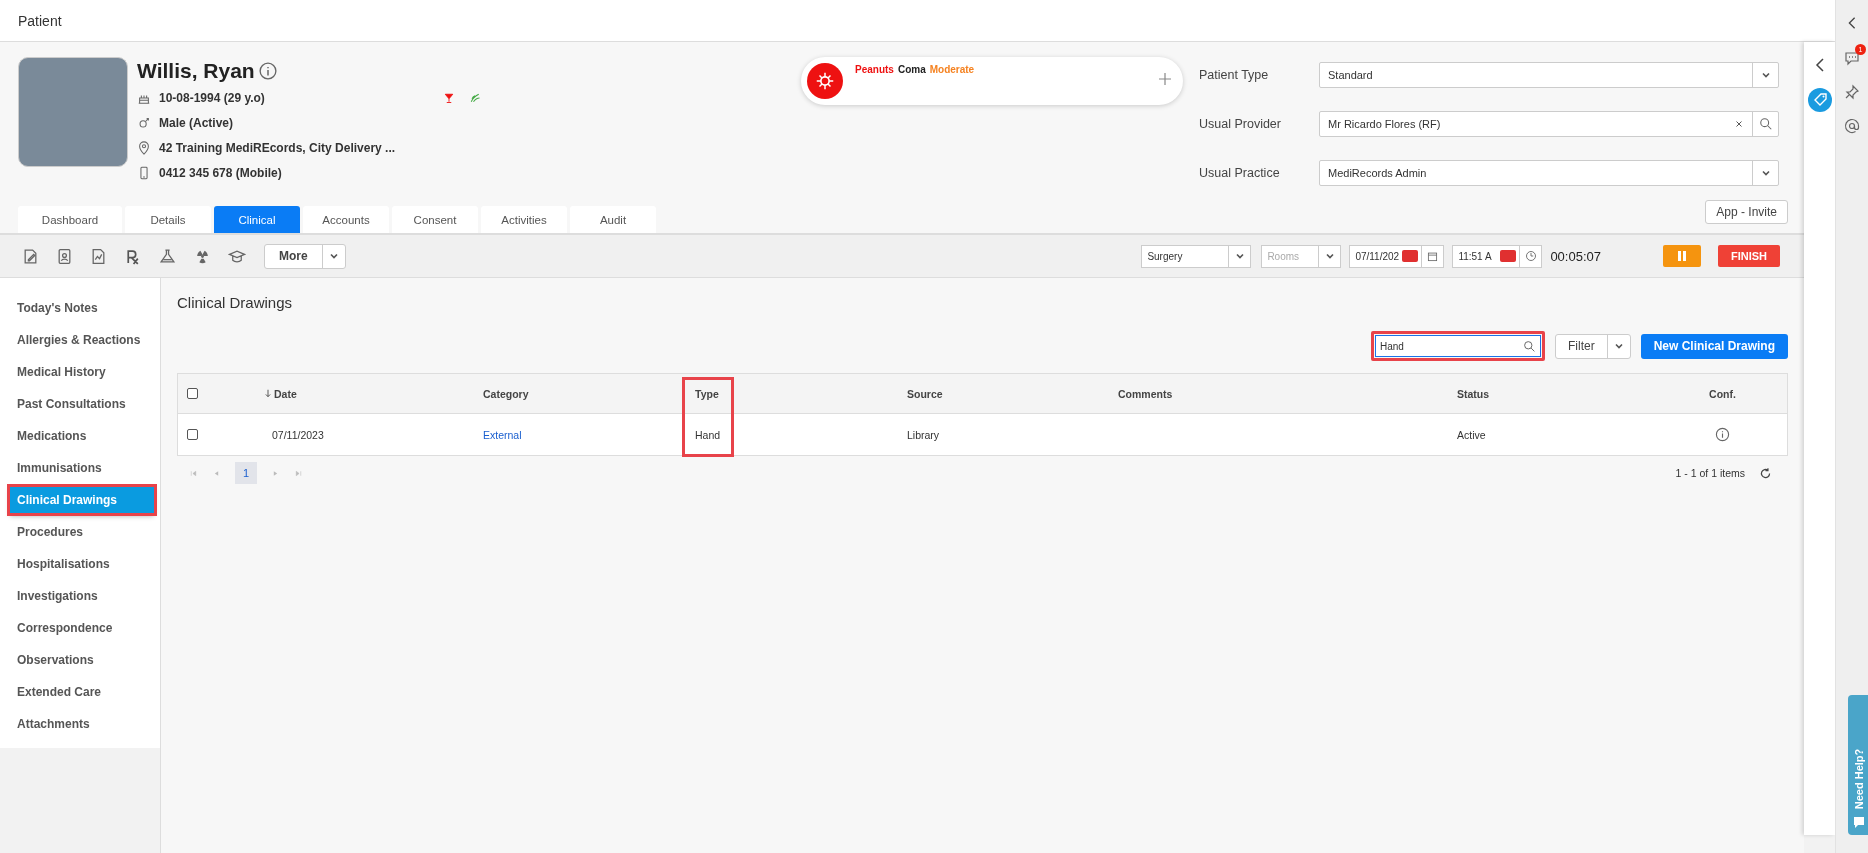 Image resolution: width=1868 pixels, height=853 pixels. I want to click on cocktail-glass-icon, so click(448, 97).